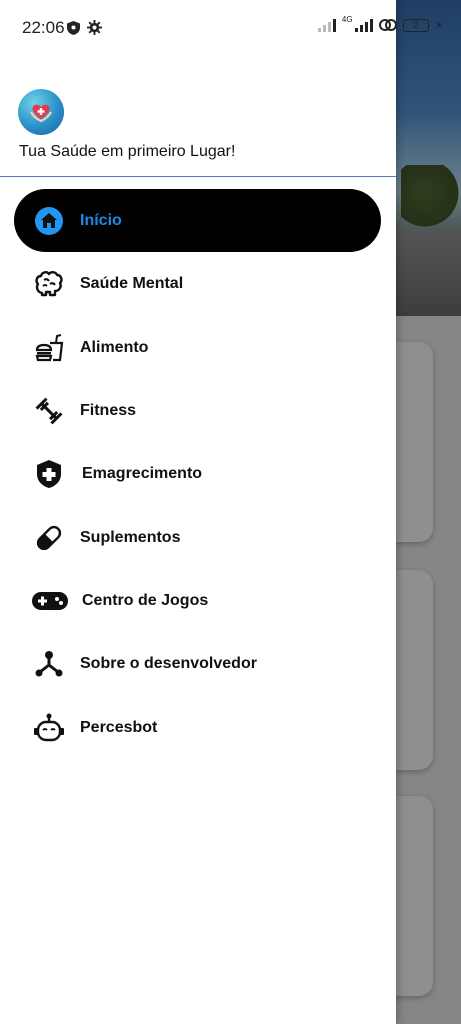 The height and width of the screenshot is (1024, 461). Describe the element at coordinates (127, 151) in the screenshot. I see `drawer-header-title: Tua Saúde em primeiro Lugar!` at that location.